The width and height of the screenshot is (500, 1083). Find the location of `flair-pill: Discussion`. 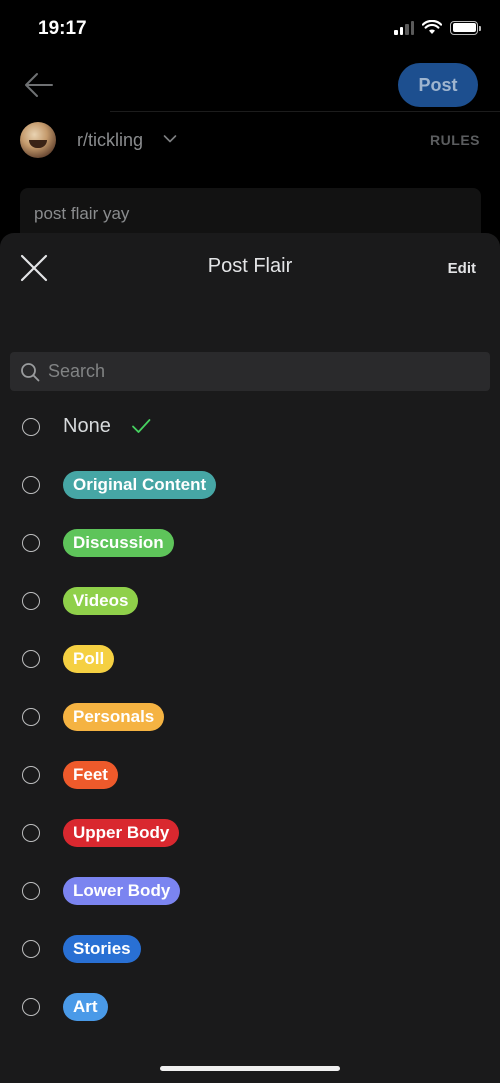

flair-pill: Discussion is located at coordinates (118, 543).